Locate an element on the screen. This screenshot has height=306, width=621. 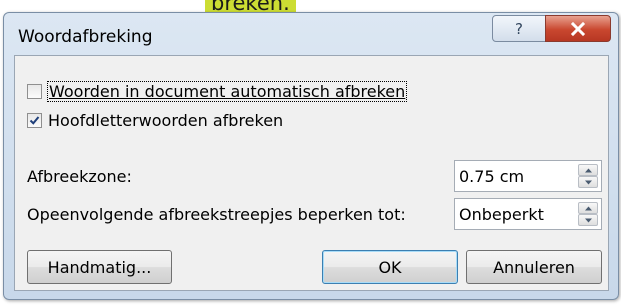
limit-decrease-button is located at coordinates (588, 220).